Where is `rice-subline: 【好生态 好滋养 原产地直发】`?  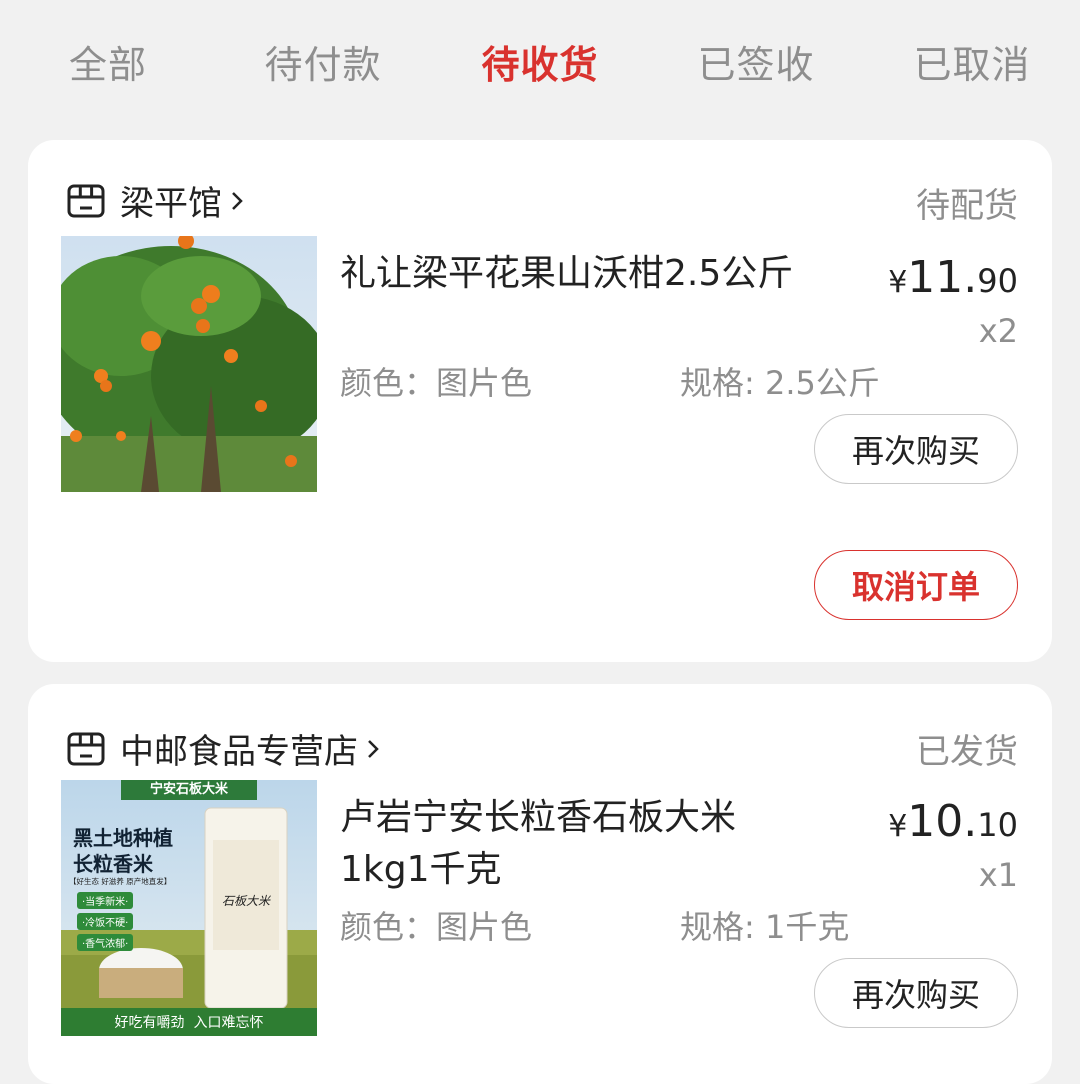 rice-subline: 【好生态 好滋养 原产地直发】 is located at coordinates (120, 881).